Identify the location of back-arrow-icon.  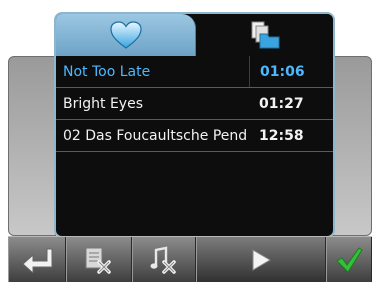
(37, 260).